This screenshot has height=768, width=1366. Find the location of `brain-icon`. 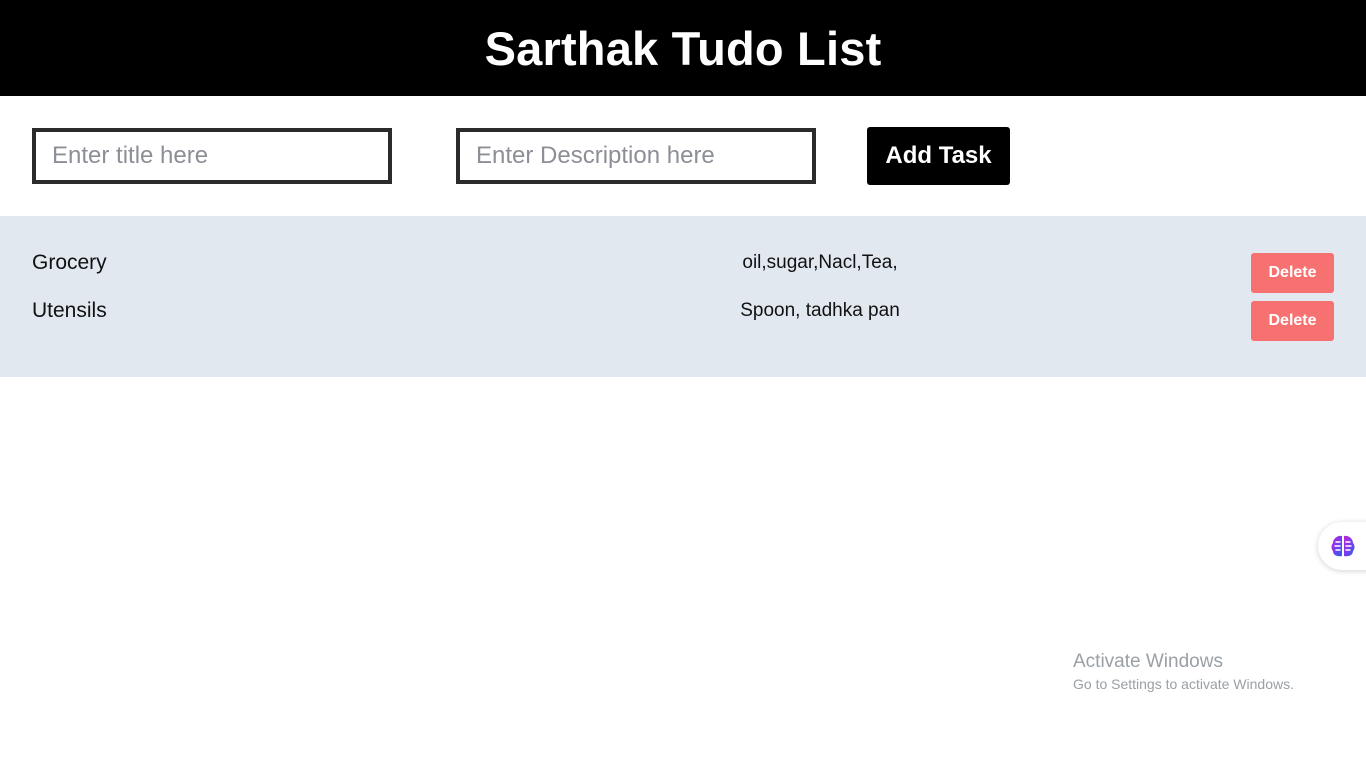

brain-icon is located at coordinates (1343, 546).